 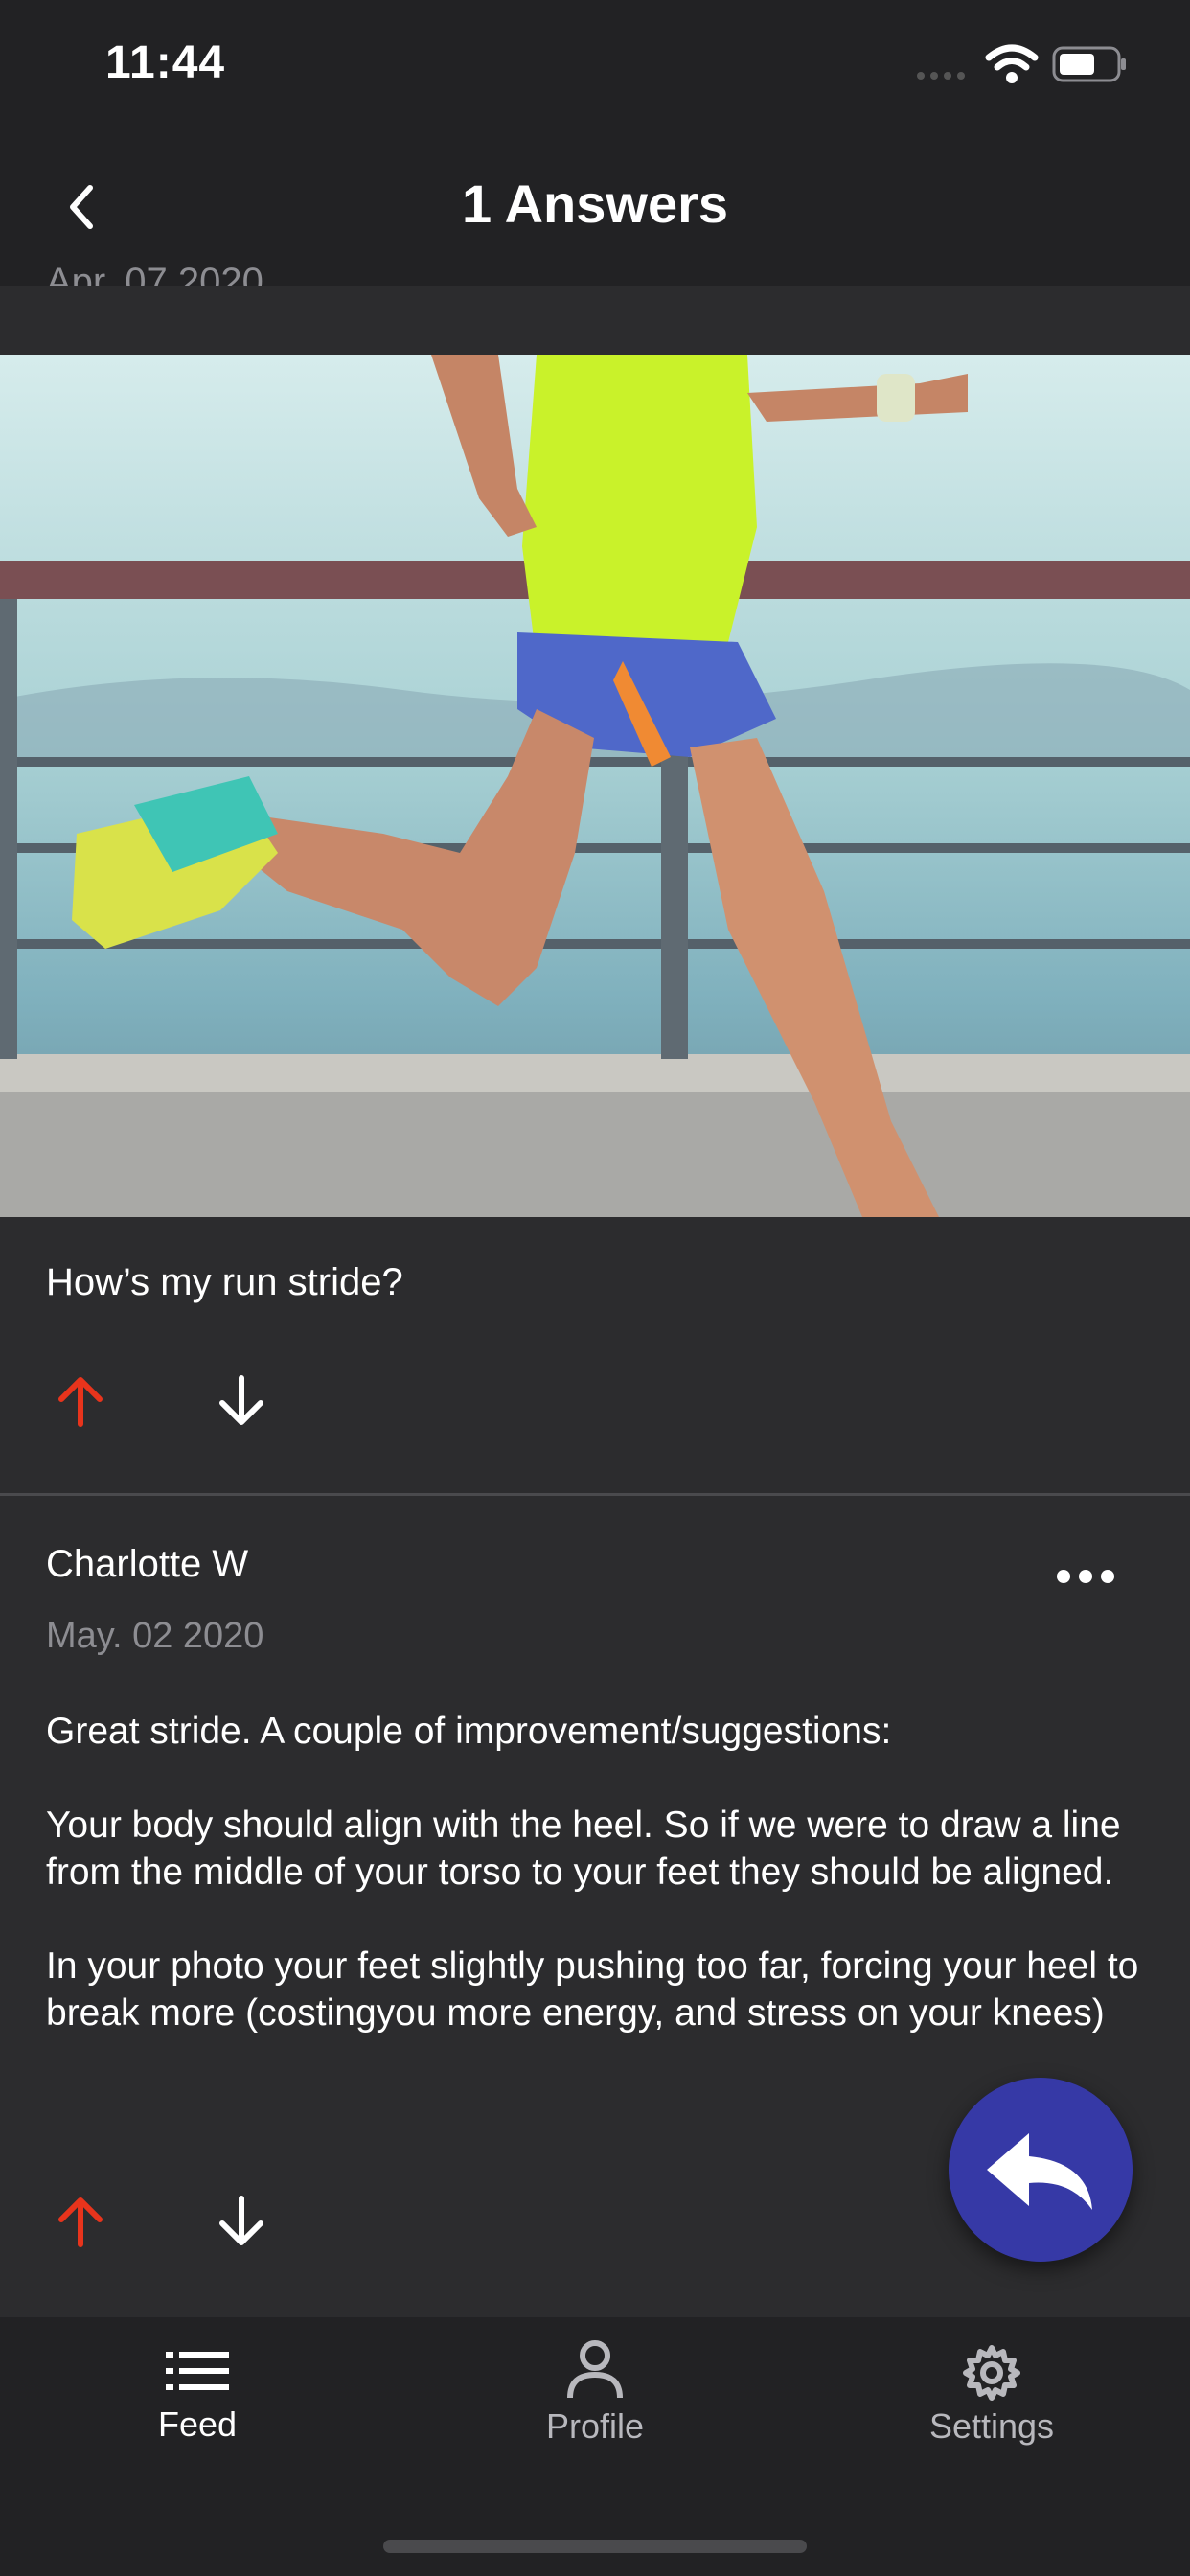 I want to click on tab-settings: Settings, so click(x=991, y=2395).